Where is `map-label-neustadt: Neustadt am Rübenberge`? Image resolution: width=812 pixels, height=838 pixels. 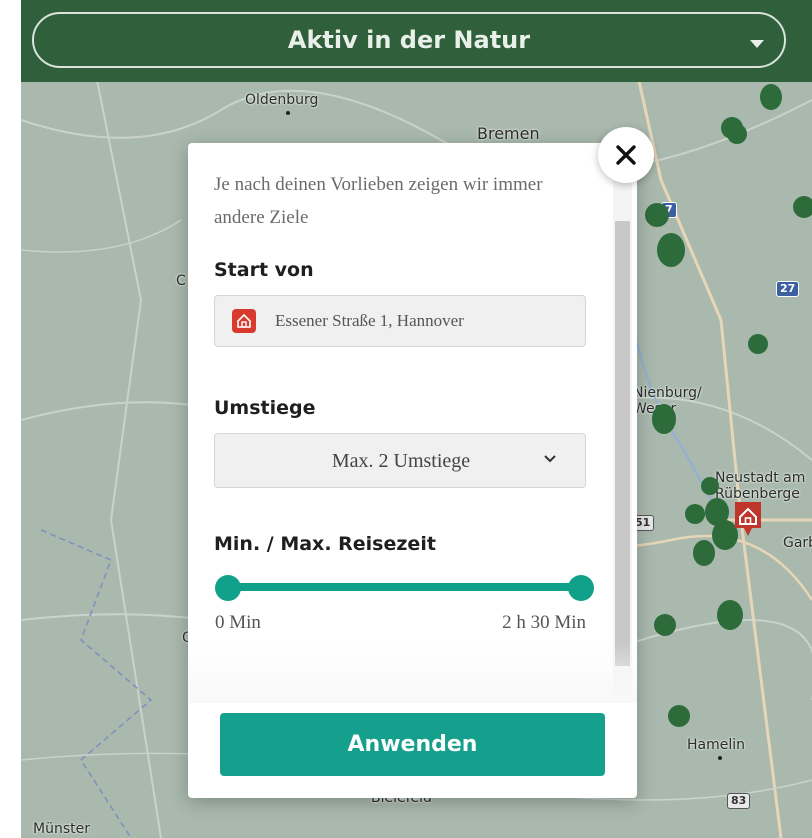
map-label-neustadt: Neustadt am Rübenberge is located at coordinates (760, 486).